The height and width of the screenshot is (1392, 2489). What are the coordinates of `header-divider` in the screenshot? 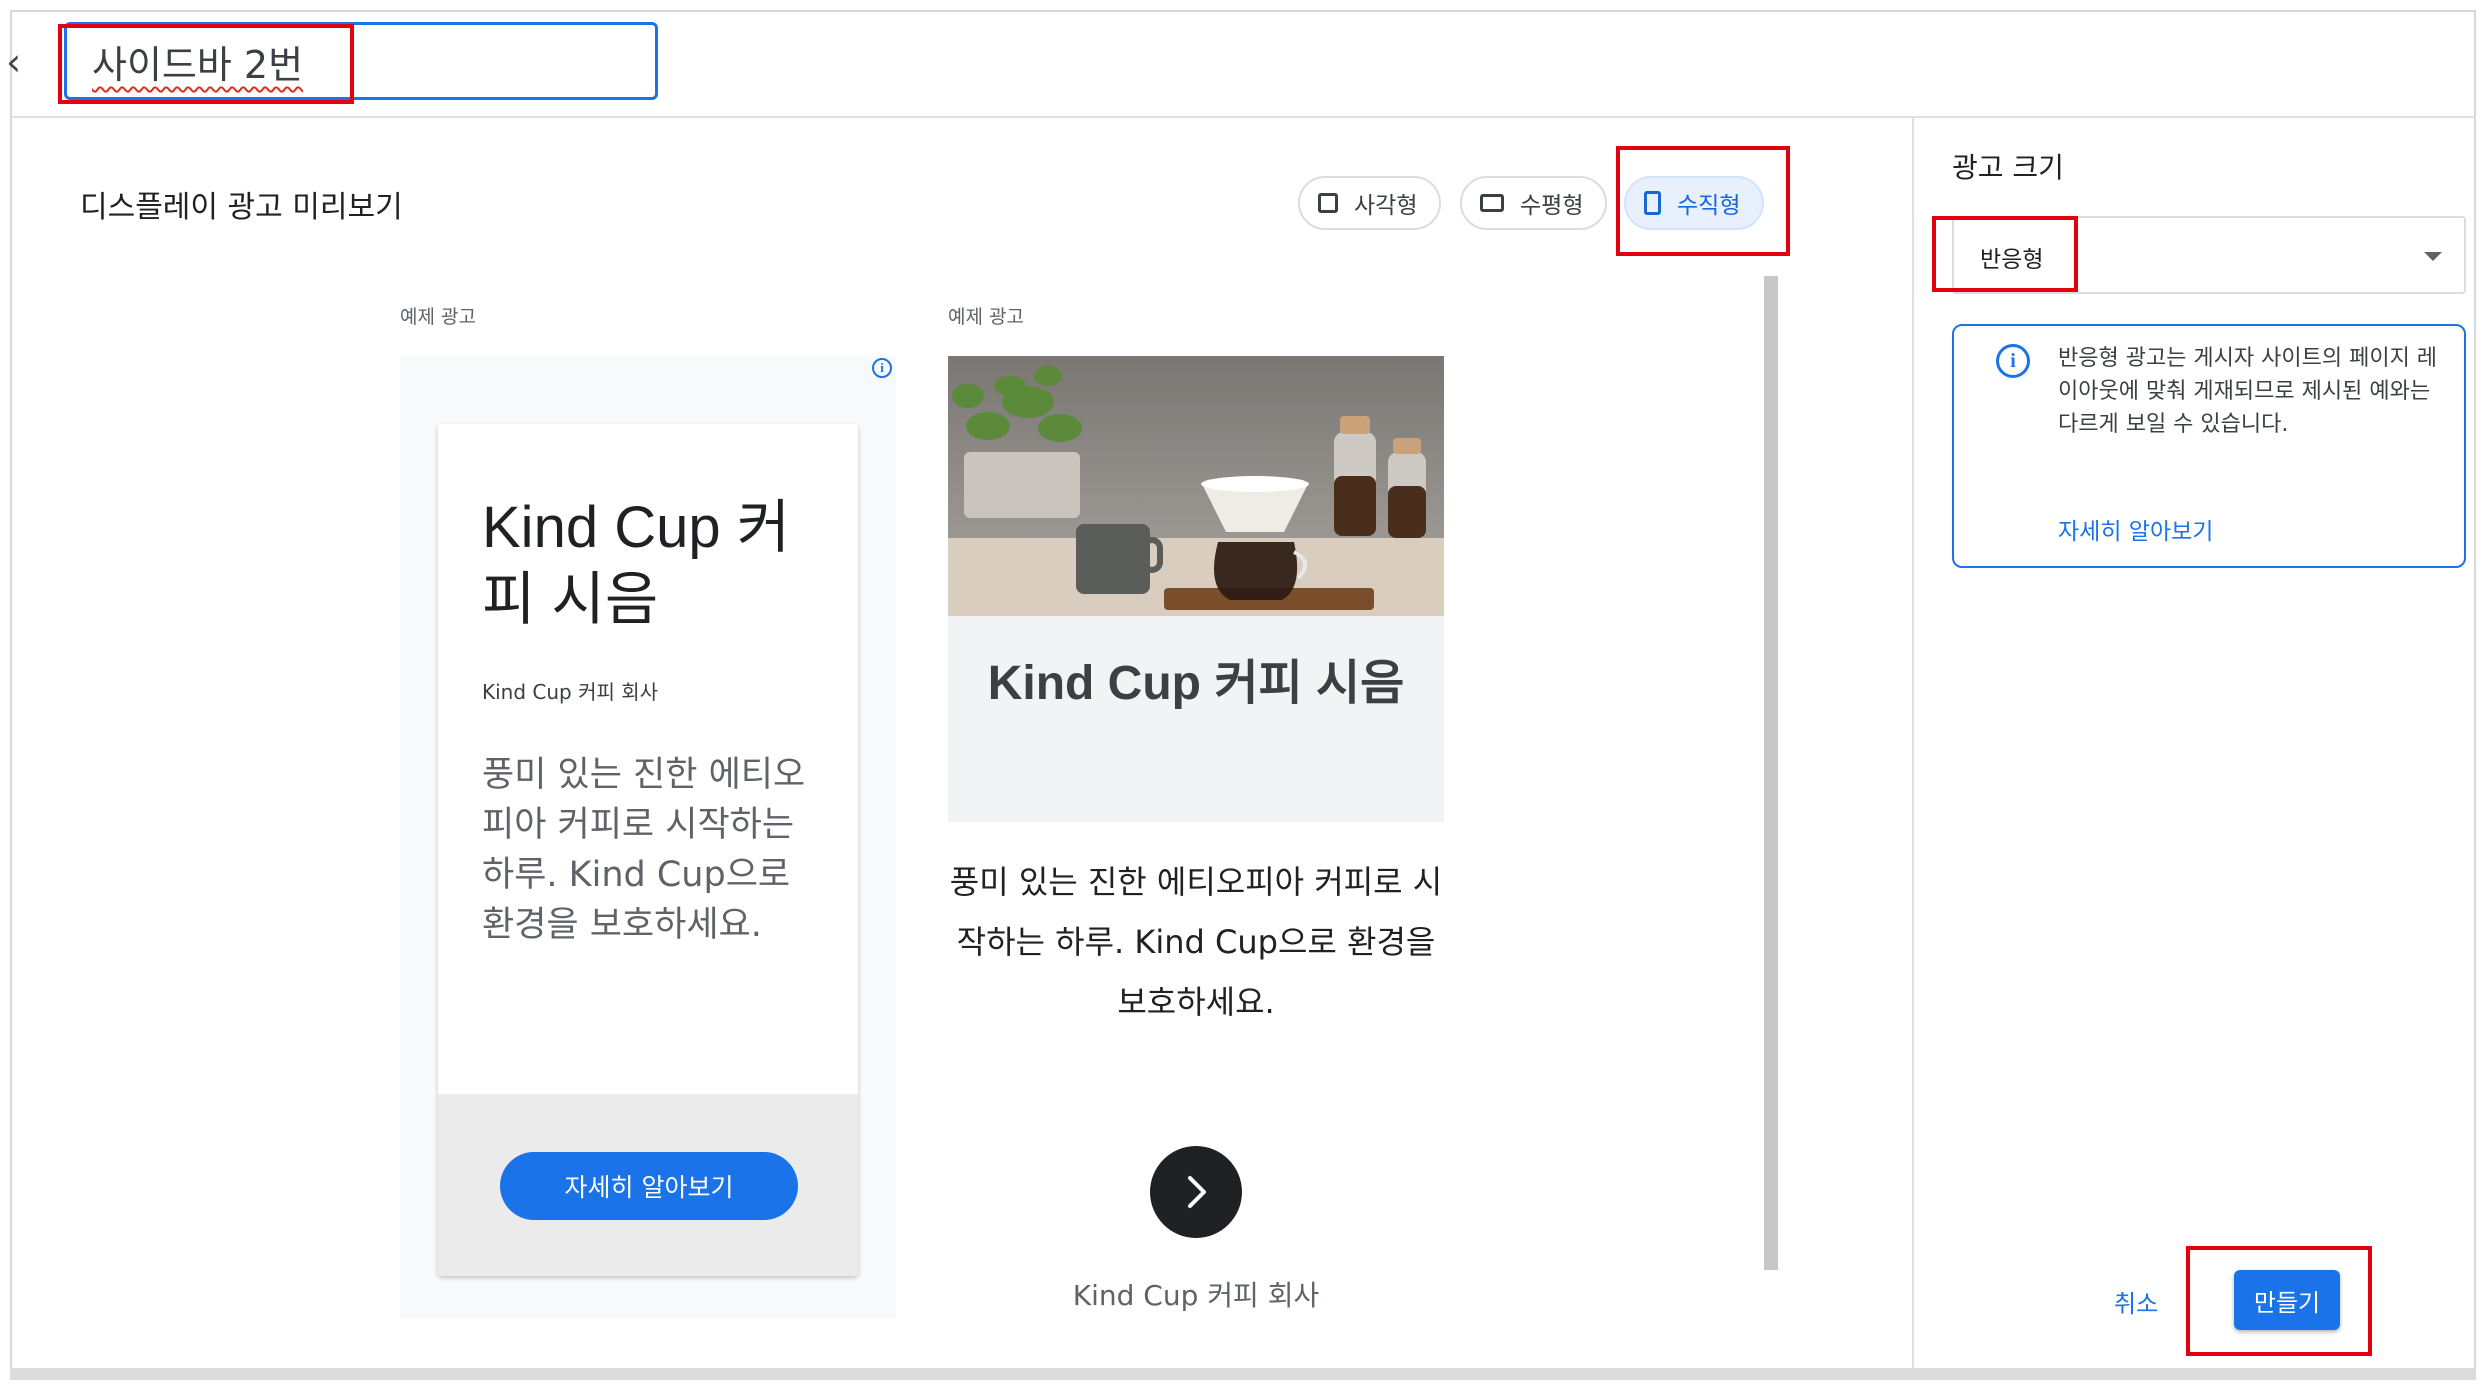 It's located at (1243, 117).